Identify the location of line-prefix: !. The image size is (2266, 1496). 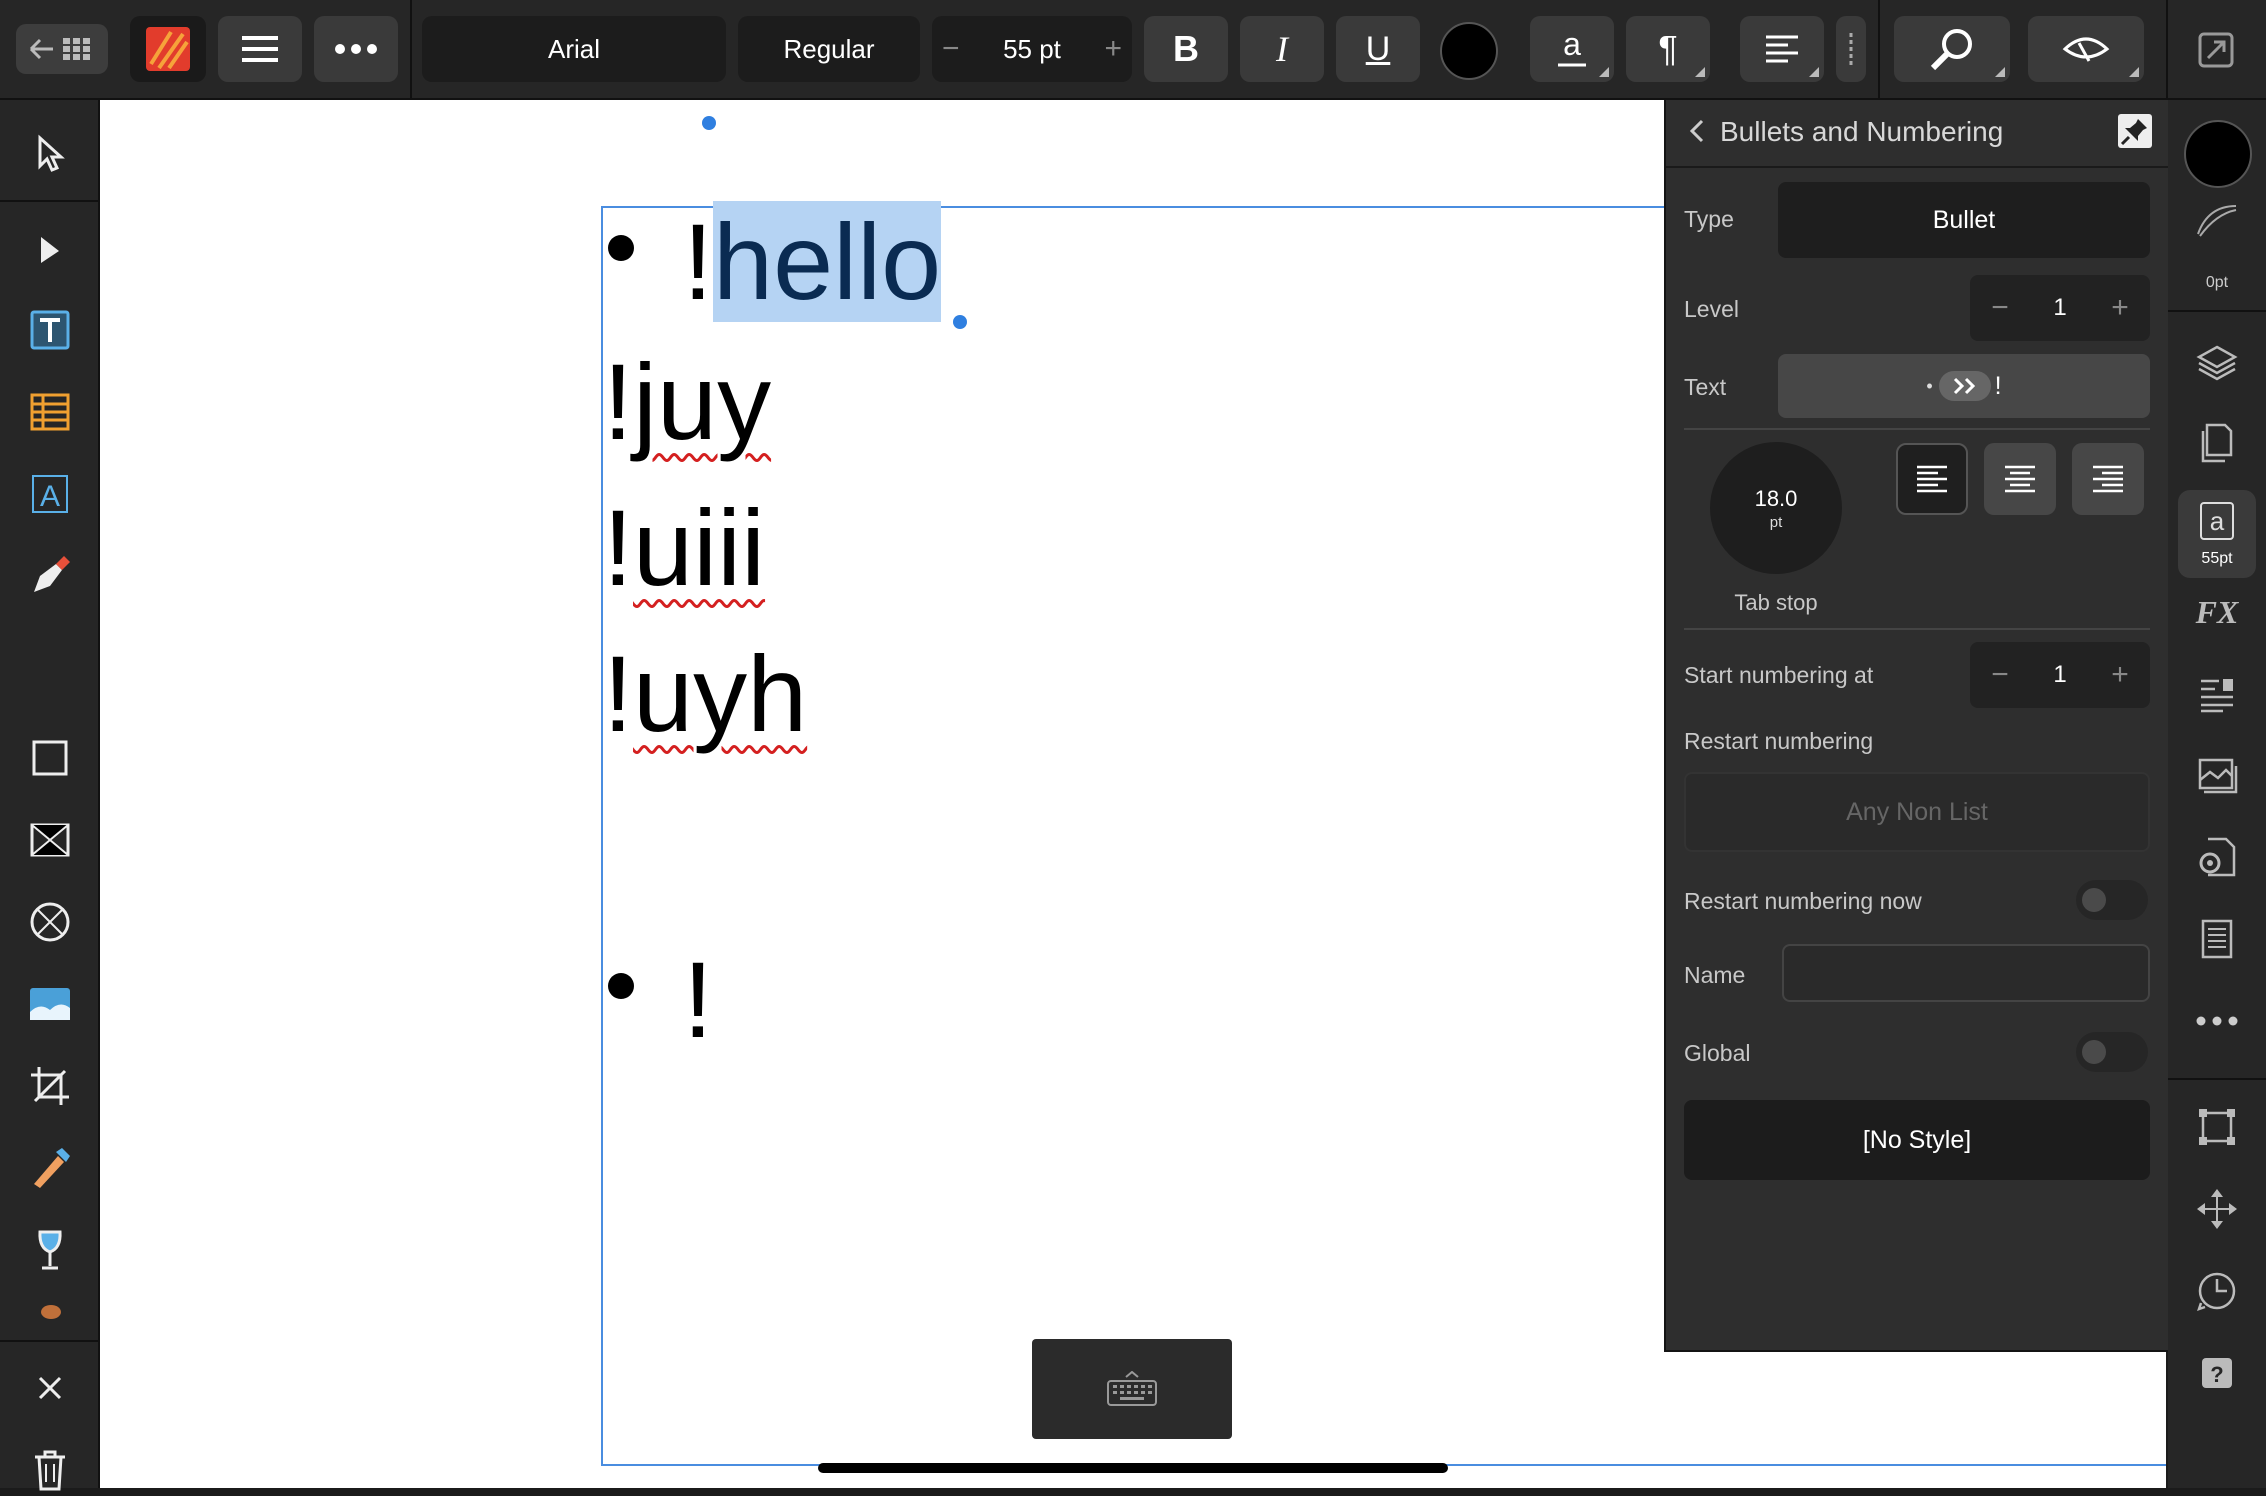
(618, 547).